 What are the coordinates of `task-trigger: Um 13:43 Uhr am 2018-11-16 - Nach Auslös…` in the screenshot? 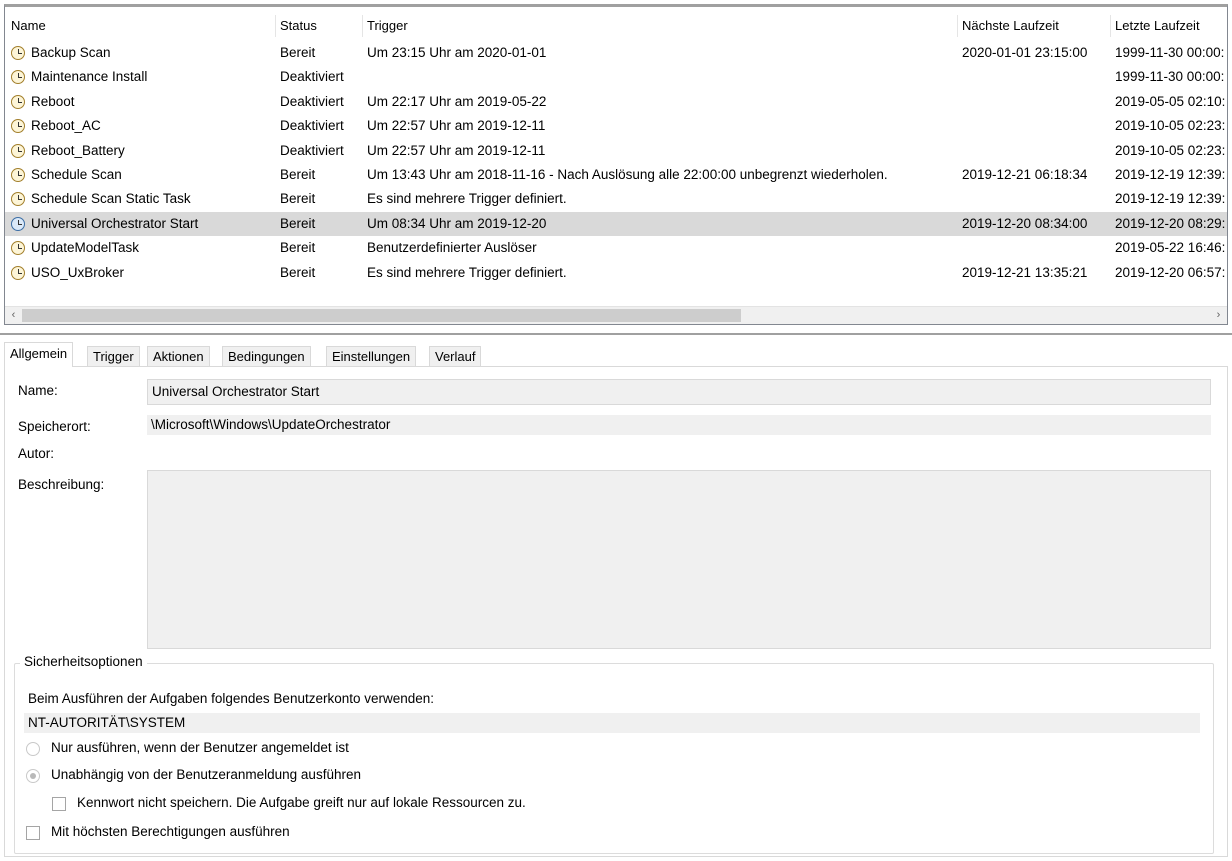 It's located at (627, 174).